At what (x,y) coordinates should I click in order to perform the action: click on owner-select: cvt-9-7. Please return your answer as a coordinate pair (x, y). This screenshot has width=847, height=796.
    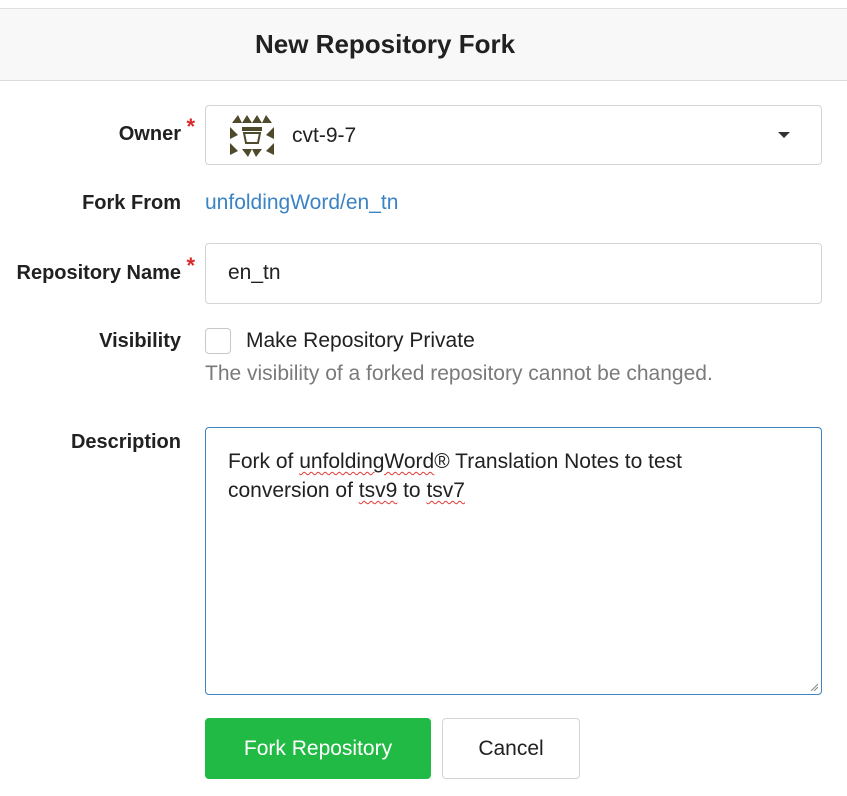
    Looking at the image, I should click on (513, 135).